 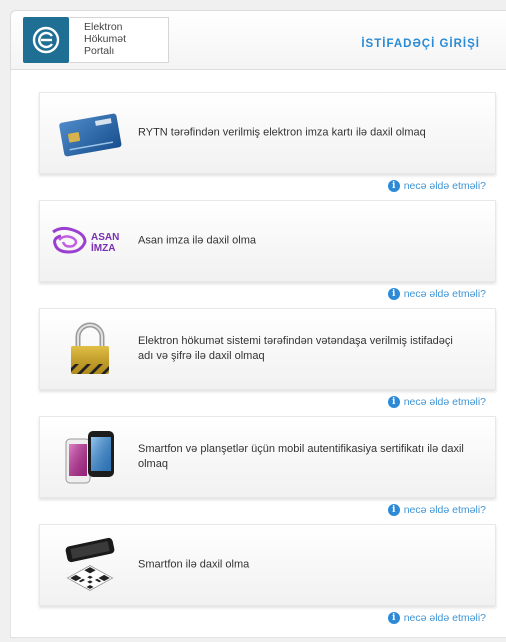 I want to click on portal-name-line: Elektron, so click(x=103, y=27).